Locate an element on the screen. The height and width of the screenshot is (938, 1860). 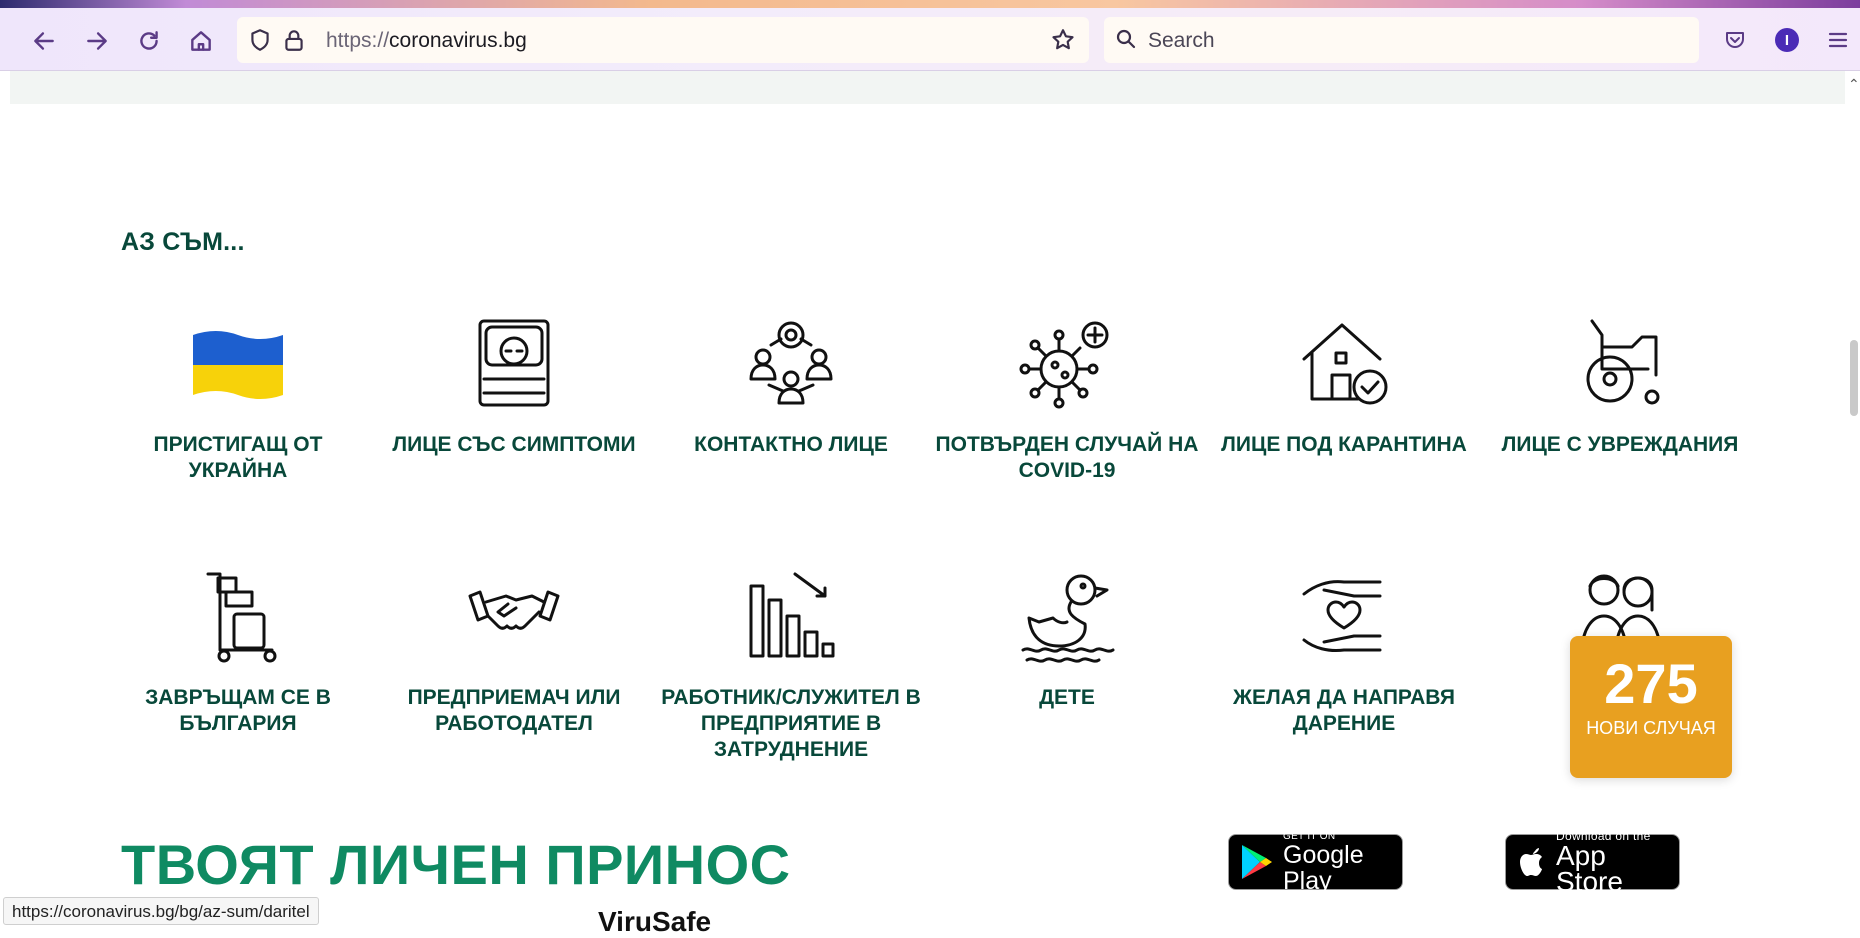
card-contact-person: КОНТАКТНО ЛИЦЕ is located at coordinates (791, 383).